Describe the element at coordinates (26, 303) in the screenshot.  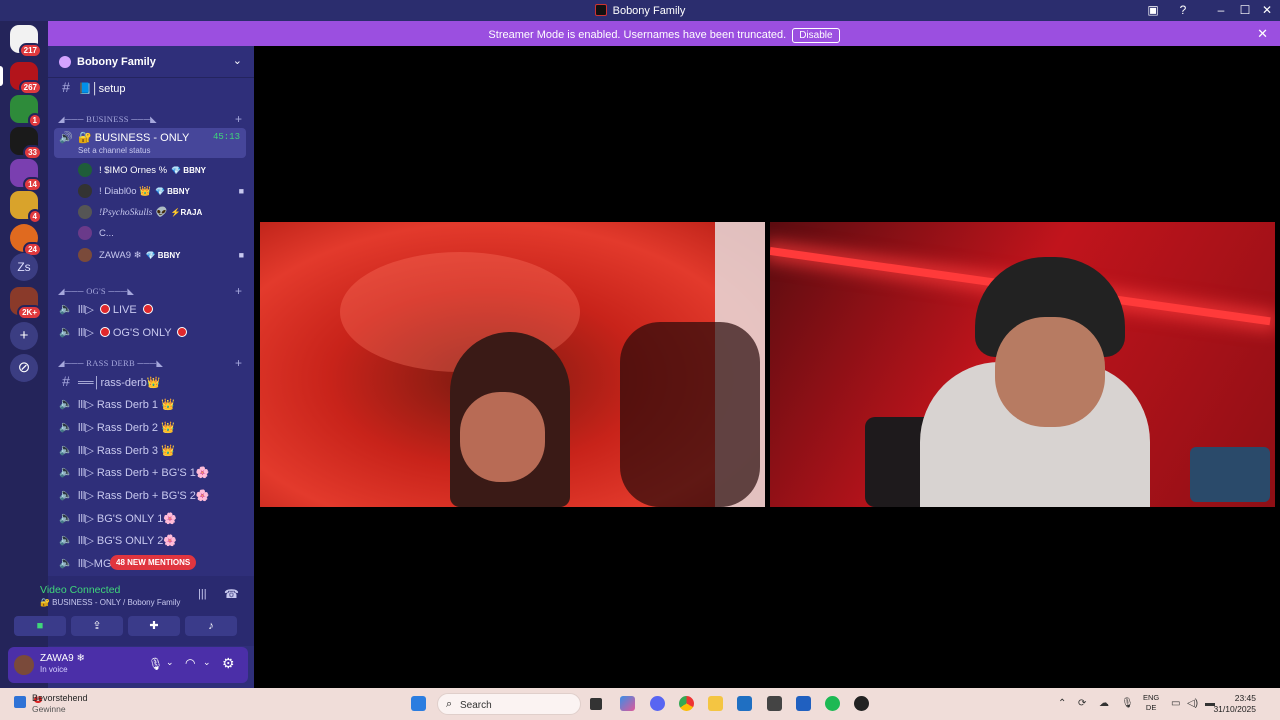
I see `server-icon: 2K+` at that location.